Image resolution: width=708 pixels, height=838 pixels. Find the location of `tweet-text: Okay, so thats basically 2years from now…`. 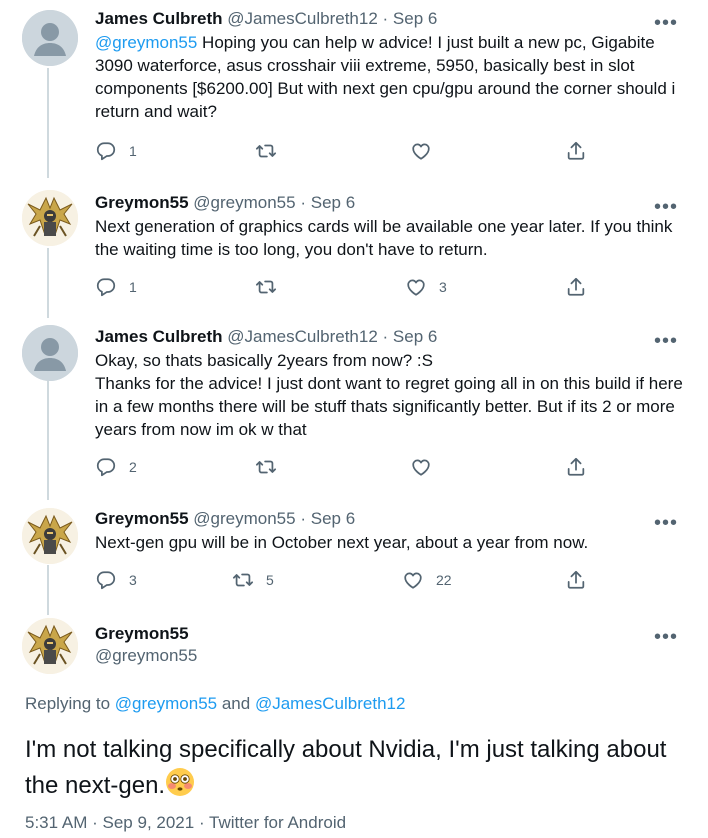

tweet-text: Okay, so thats basically 2years from now… is located at coordinates (389, 395).